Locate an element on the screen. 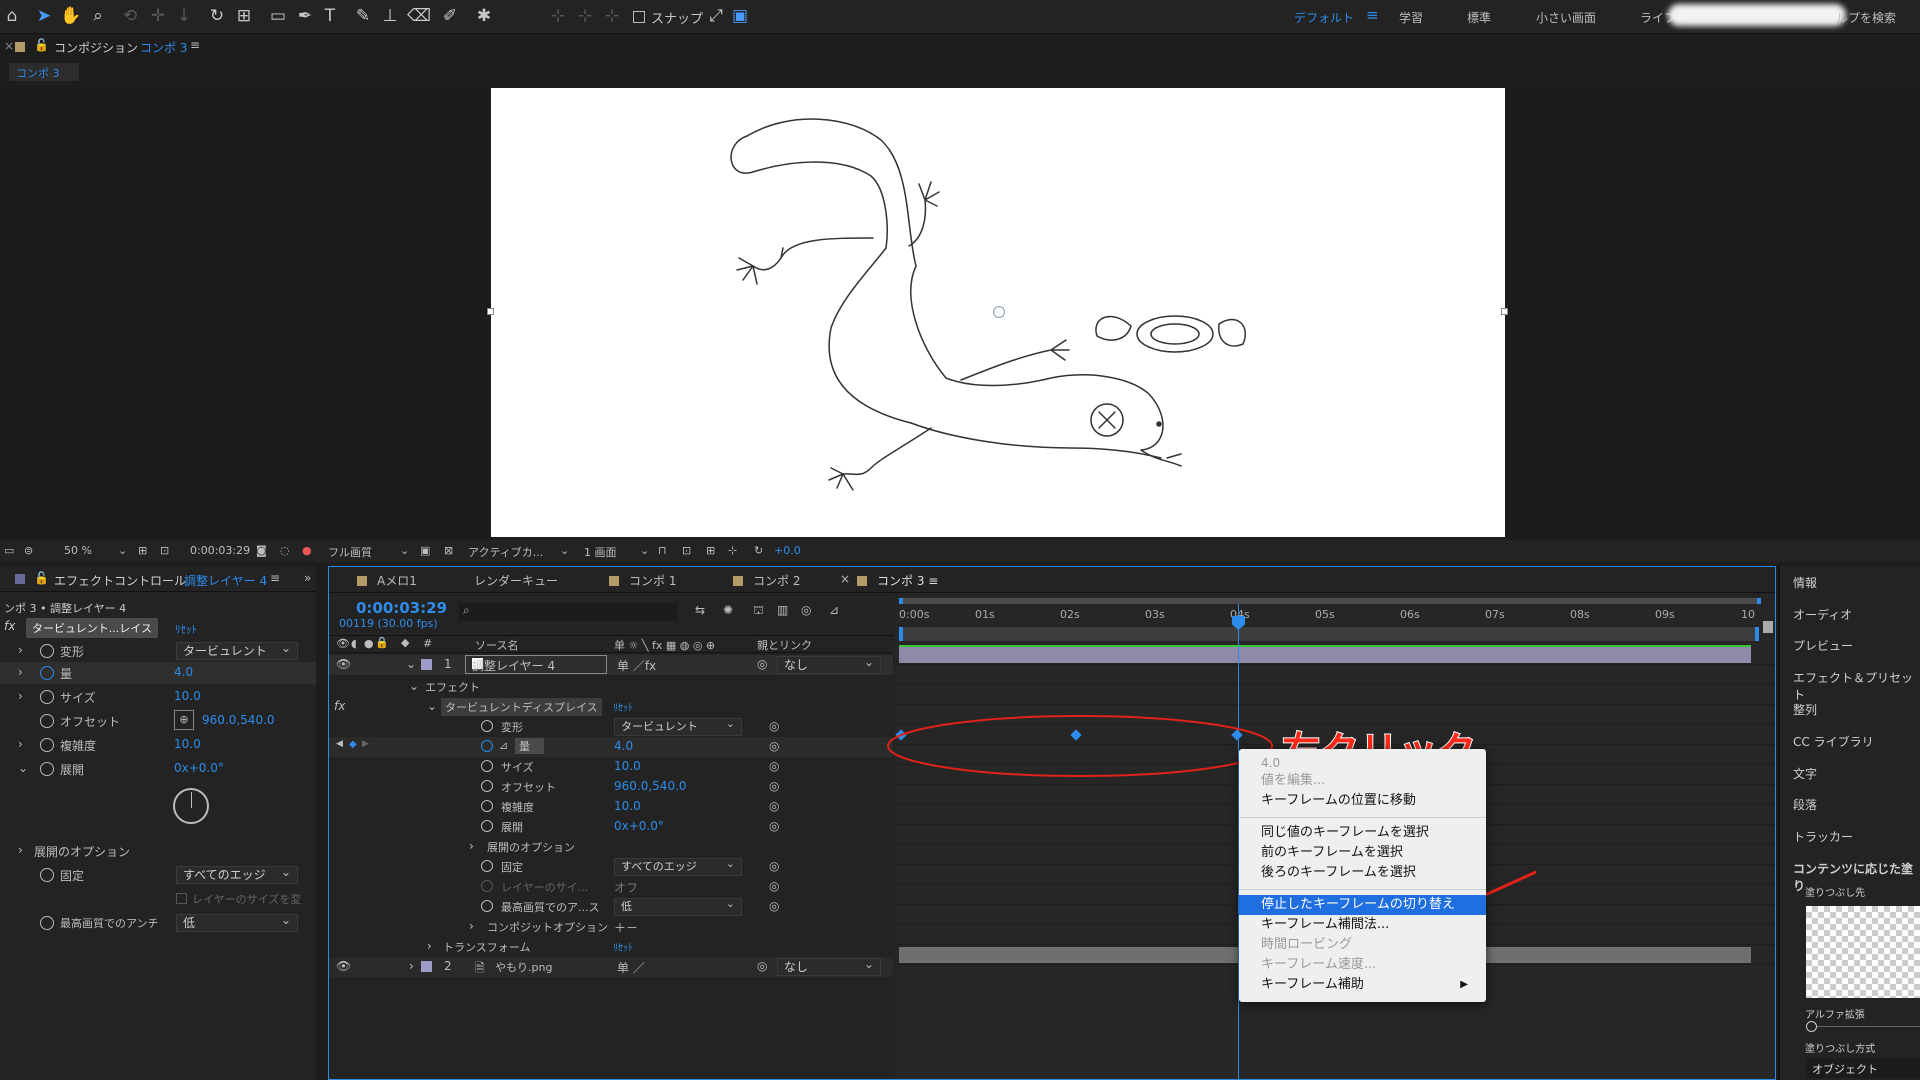 This screenshot has height=1080, width=1920. effects-presets-panel-tab: エフェクト＆プリセット is located at coordinates (1856, 686).